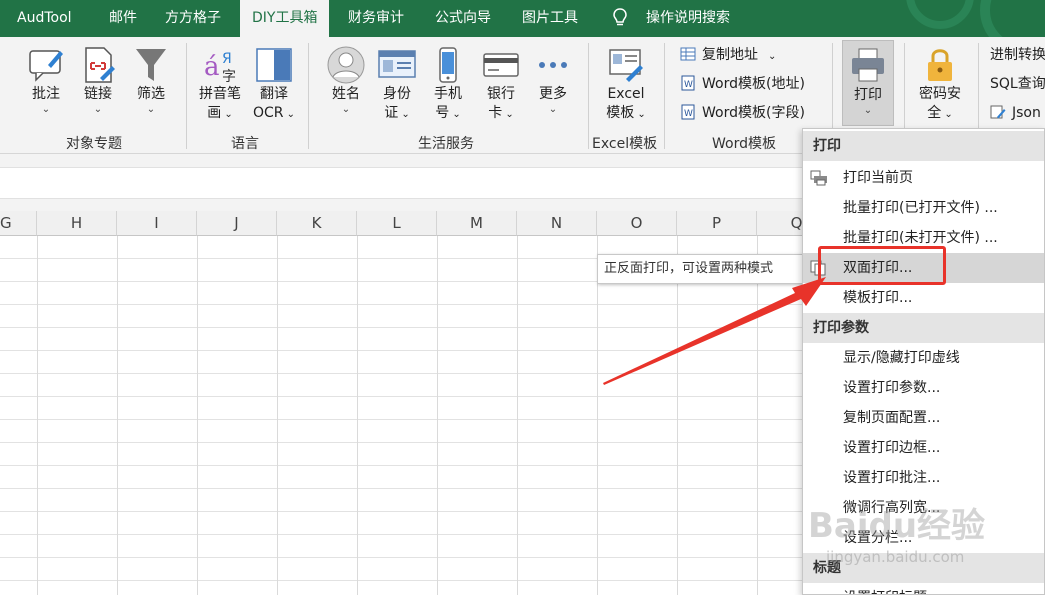  I want to click on word-template-address-button: W Word模板(地址), so click(742, 84).